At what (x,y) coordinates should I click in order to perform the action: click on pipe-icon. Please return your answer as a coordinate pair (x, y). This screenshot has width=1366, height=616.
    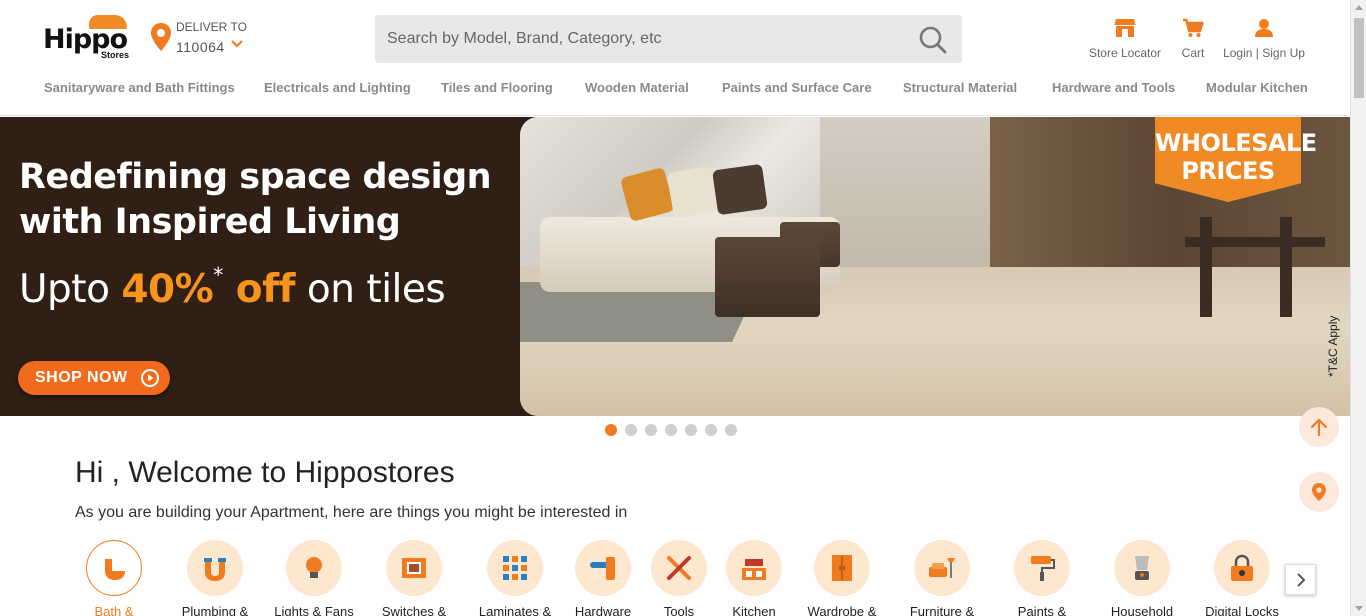
    Looking at the image, I should click on (215, 569).